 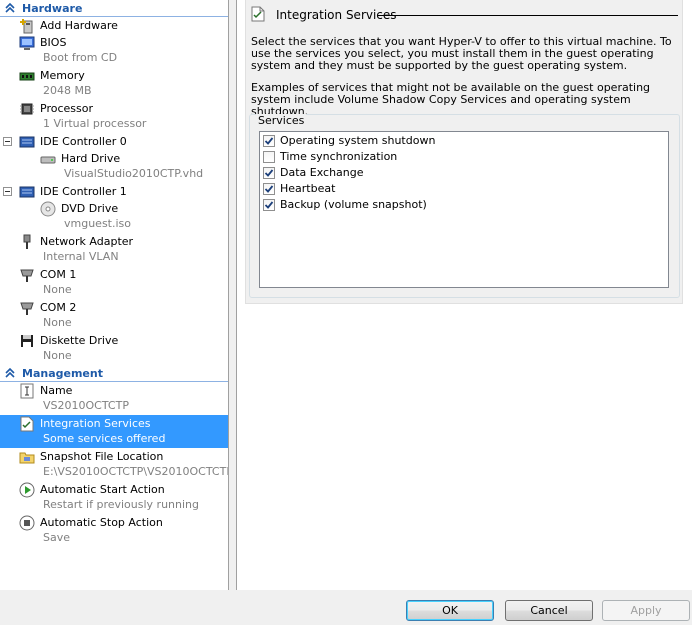 I want to click on tree-item-detail: Save, so click(x=57, y=537).